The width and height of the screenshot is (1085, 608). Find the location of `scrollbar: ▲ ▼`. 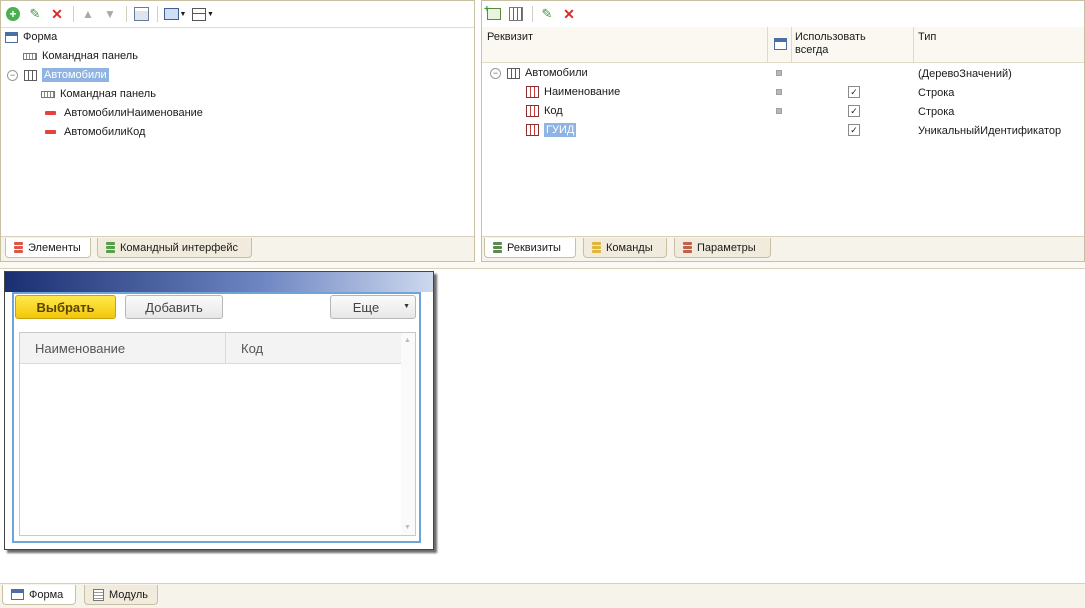

scrollbar: ▲ ▼ is located at coordinates (408, 434).